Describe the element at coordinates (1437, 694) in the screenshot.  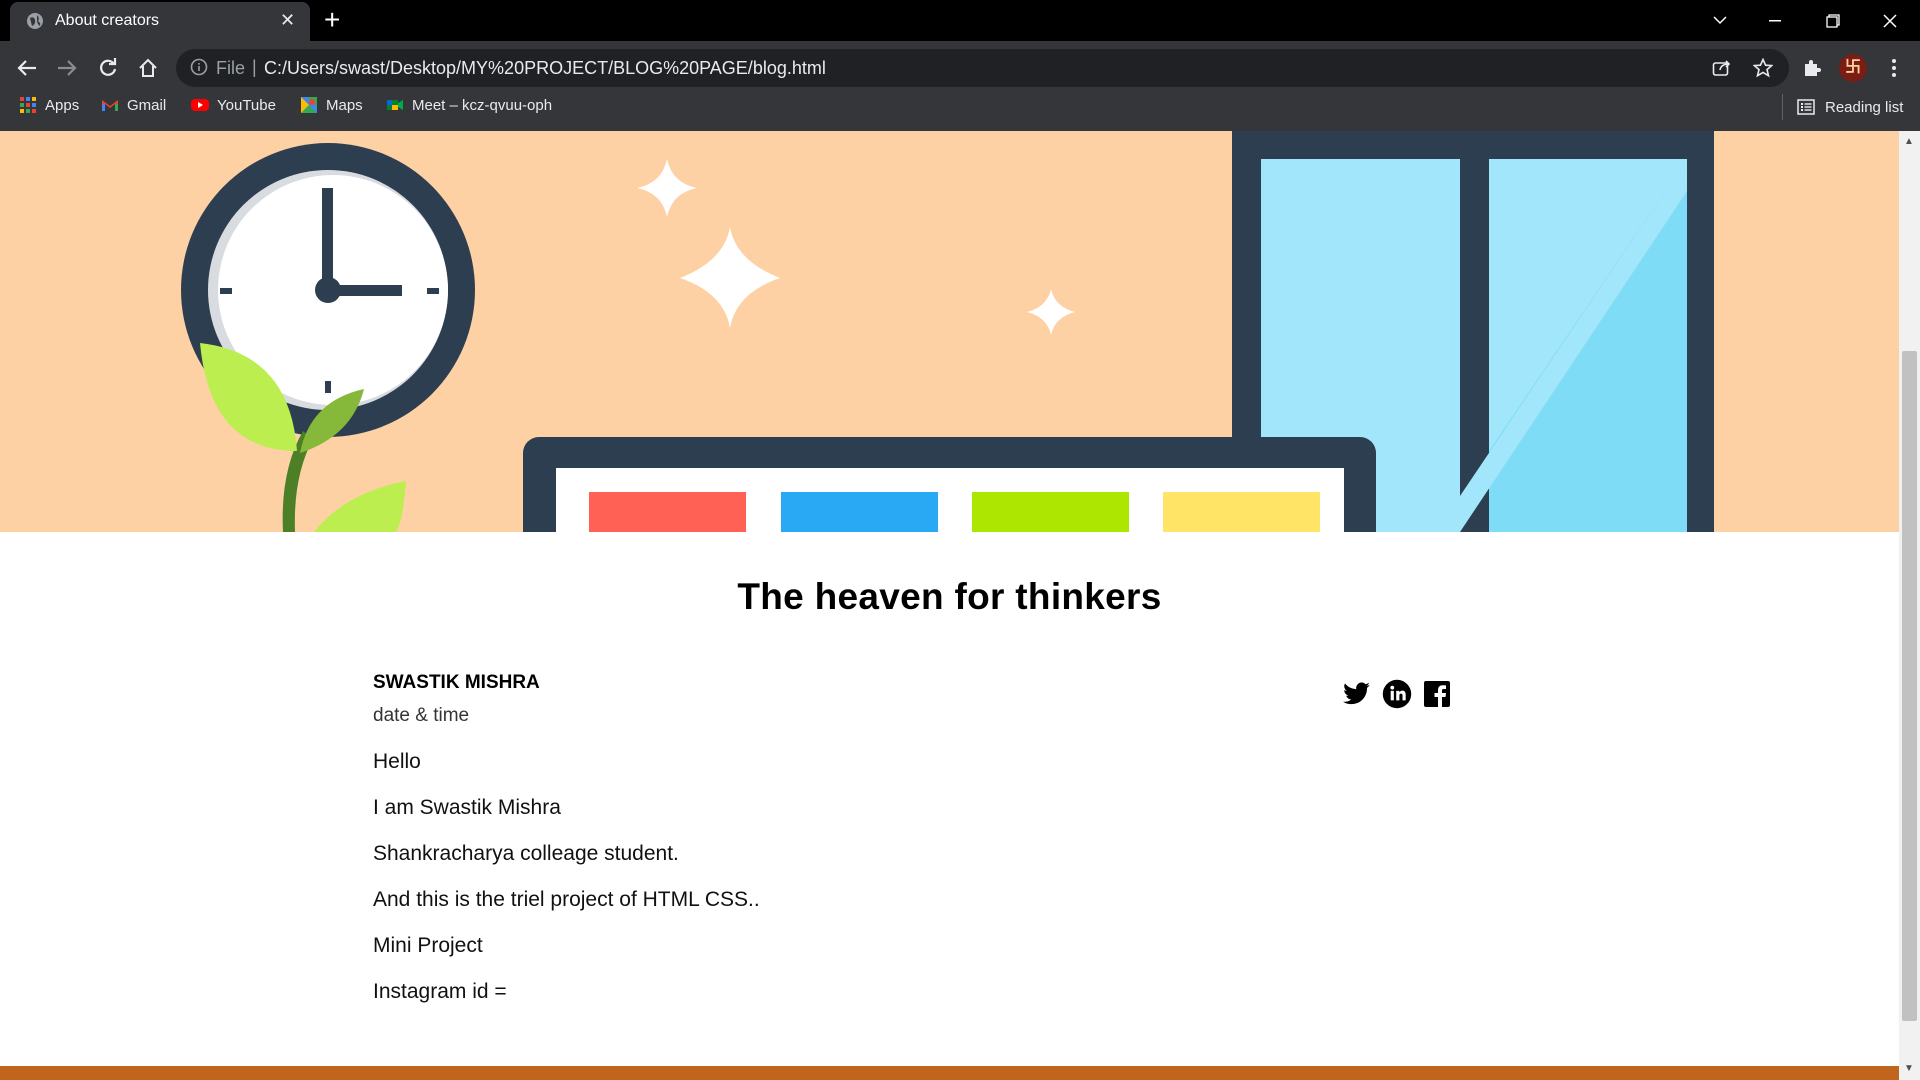
I see `facebook-icon` at that location.